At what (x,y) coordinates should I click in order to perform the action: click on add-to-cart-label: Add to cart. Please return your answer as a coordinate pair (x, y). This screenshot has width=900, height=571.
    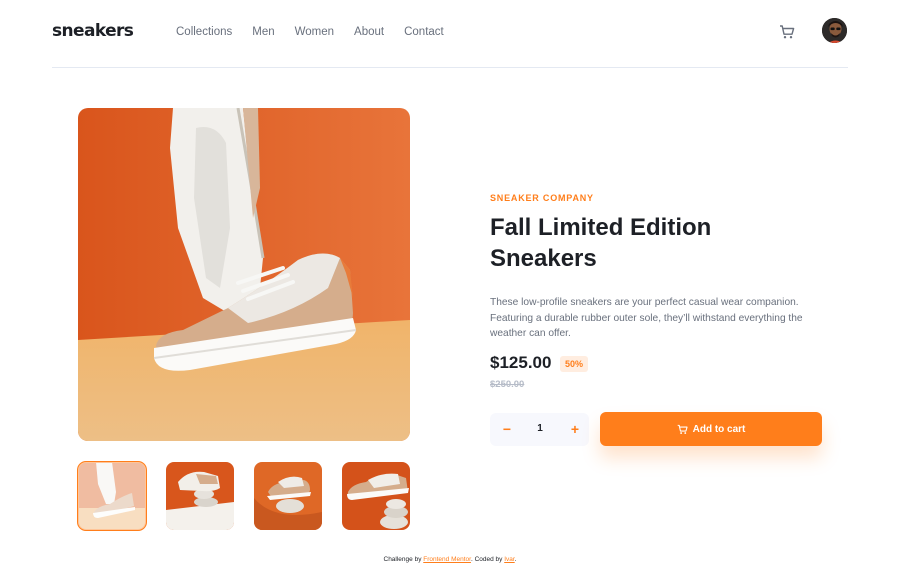
    Looking at the image, I should click on (719, 429).